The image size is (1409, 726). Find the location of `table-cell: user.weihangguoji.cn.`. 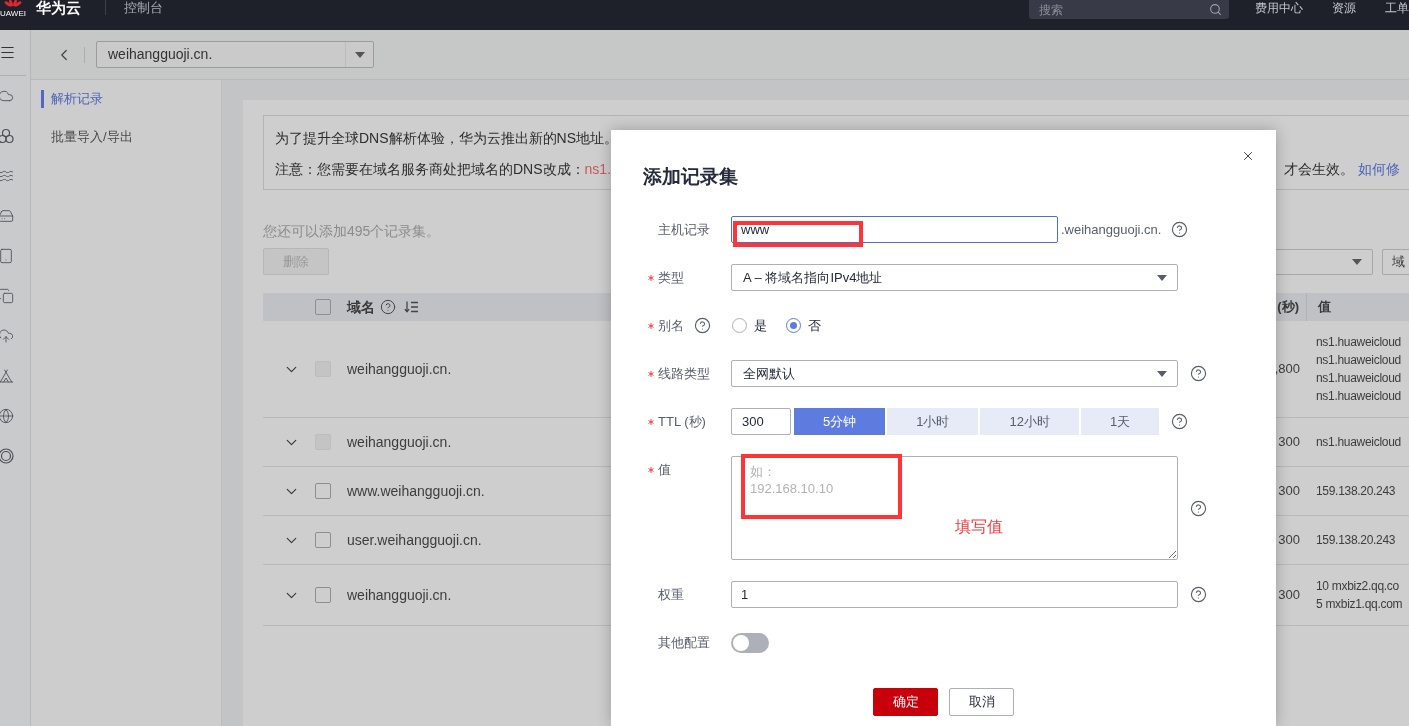

table-cell: user.weihangguoji.cn. is located at coordinates (414, 540).